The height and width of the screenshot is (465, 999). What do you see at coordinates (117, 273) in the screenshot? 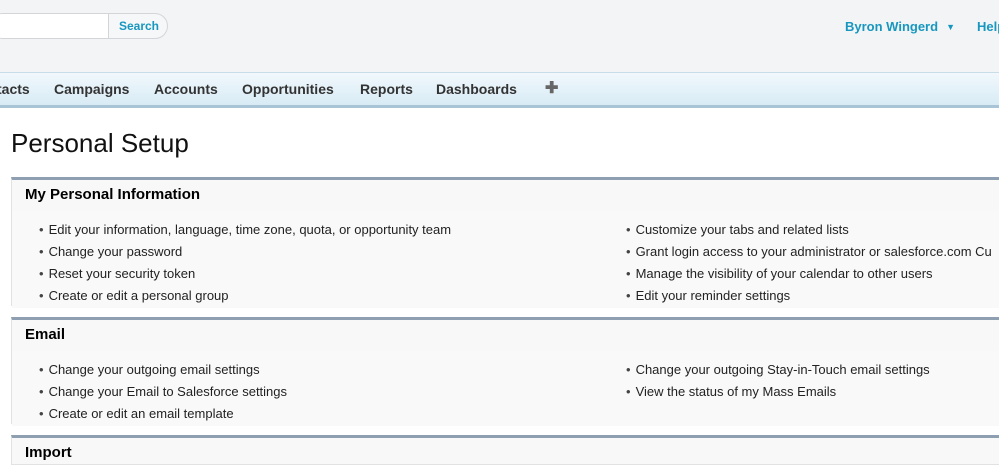
I see `link-reset-security-token: Reset your security token` at bounding box center [117, 273].